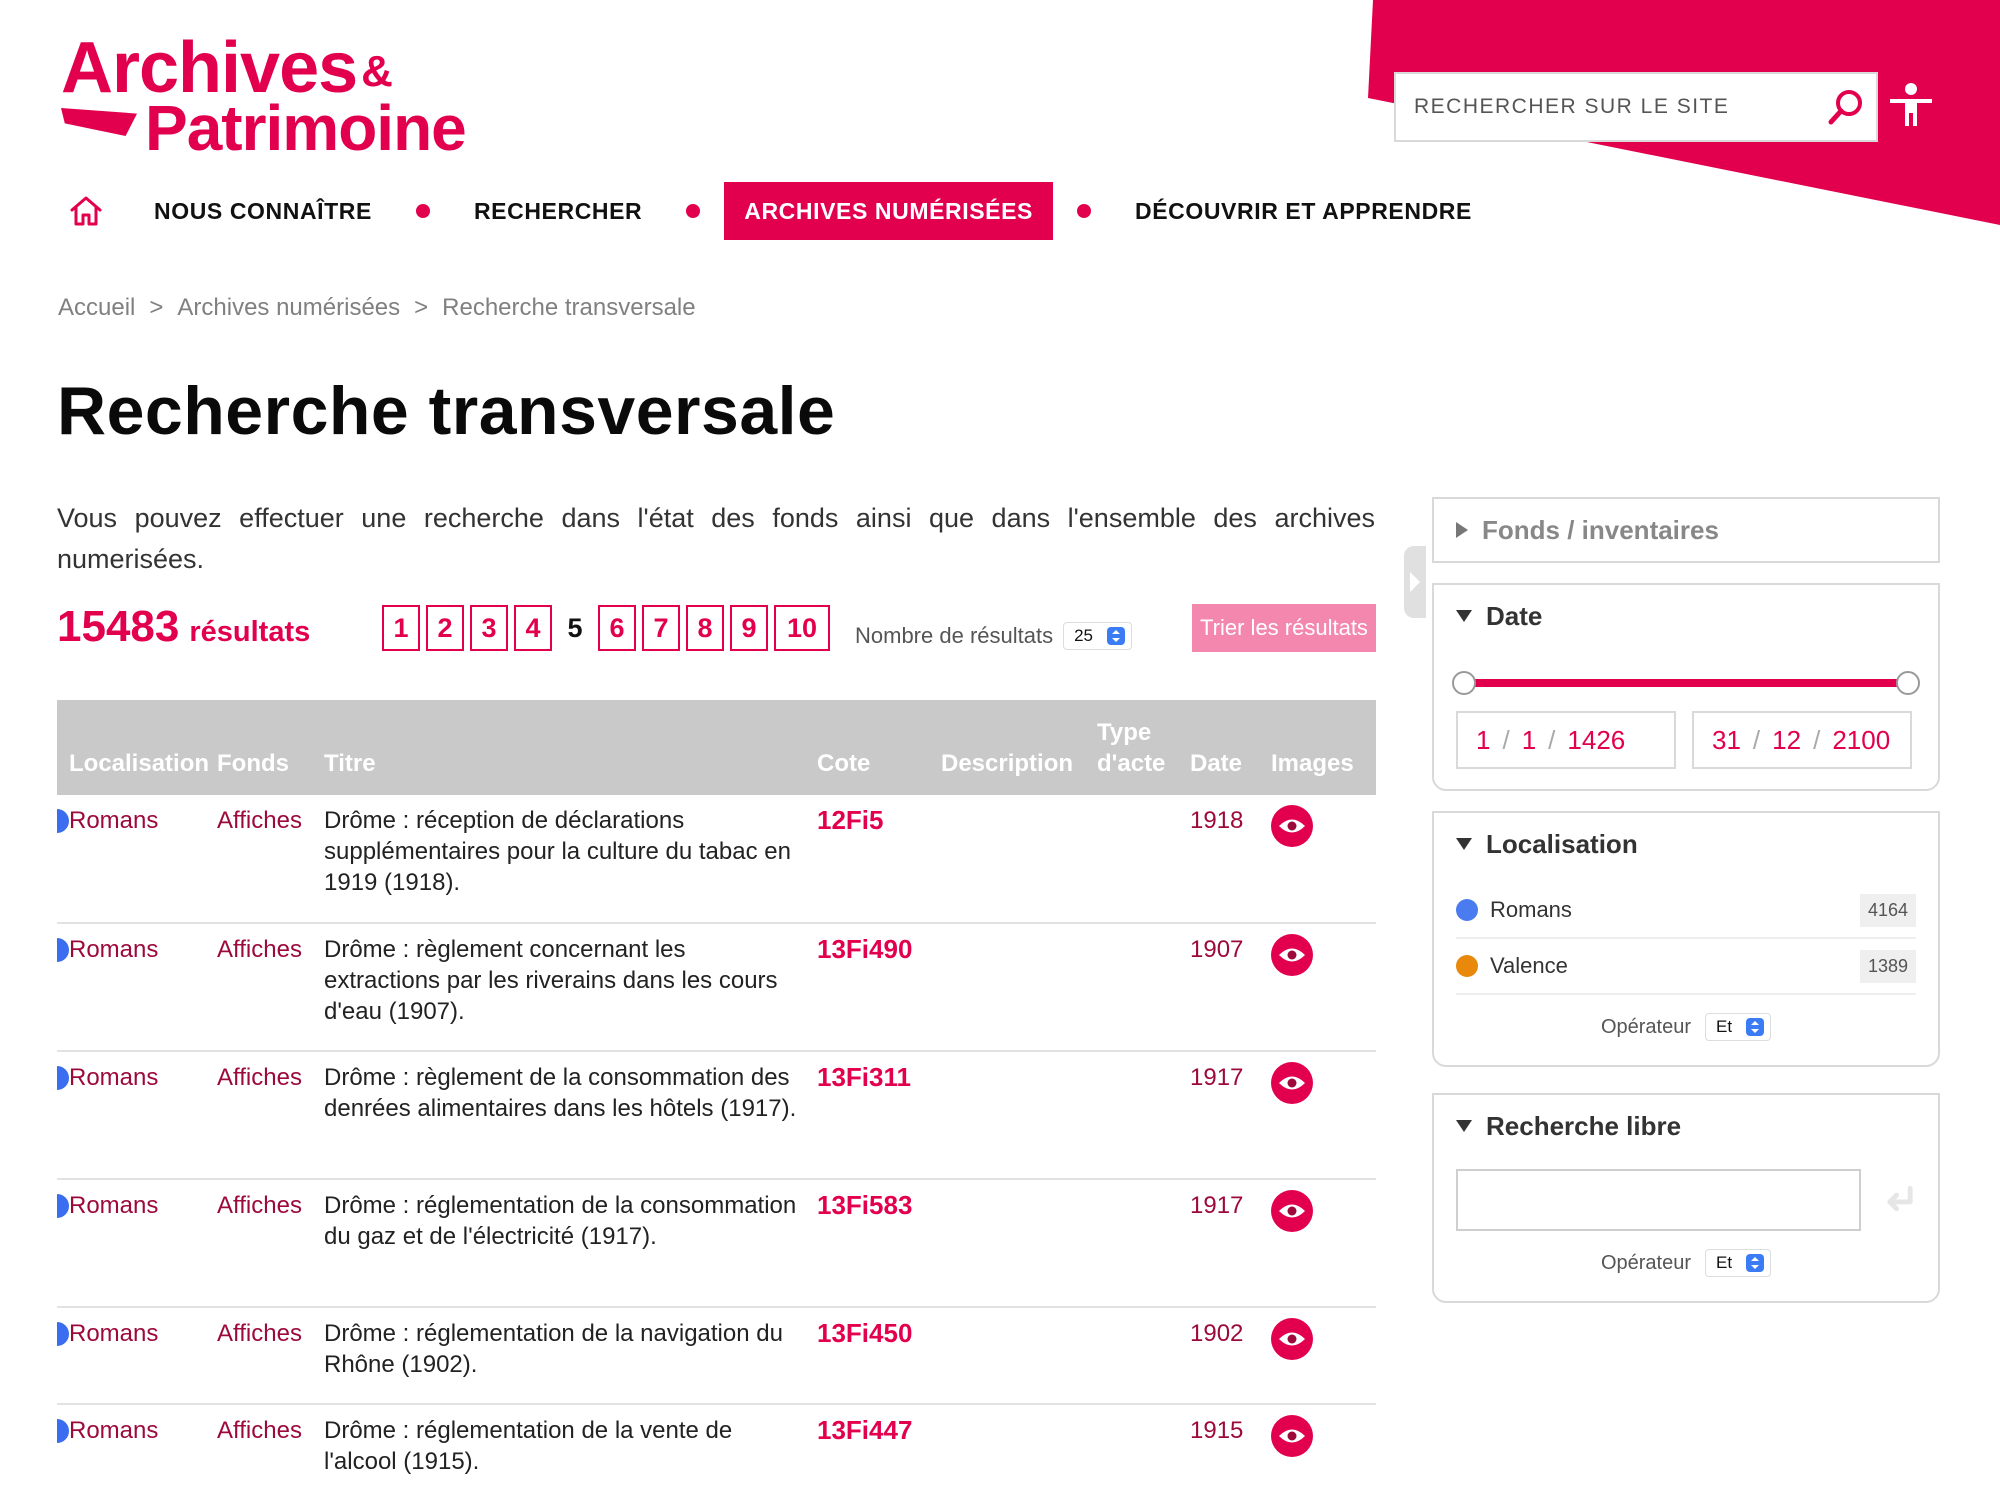  What do you see at coordinates (1686, 1030) in the screenshot?
I see `localisation-operator: Opérateur Et` at bounding box center [1686, 1030].